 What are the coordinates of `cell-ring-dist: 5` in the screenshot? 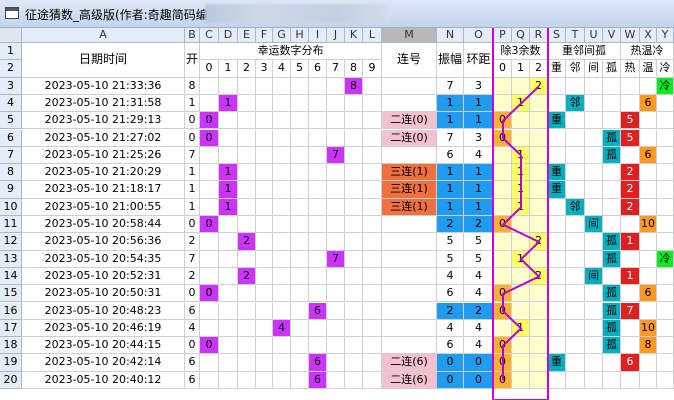 It's located at (479, 259).